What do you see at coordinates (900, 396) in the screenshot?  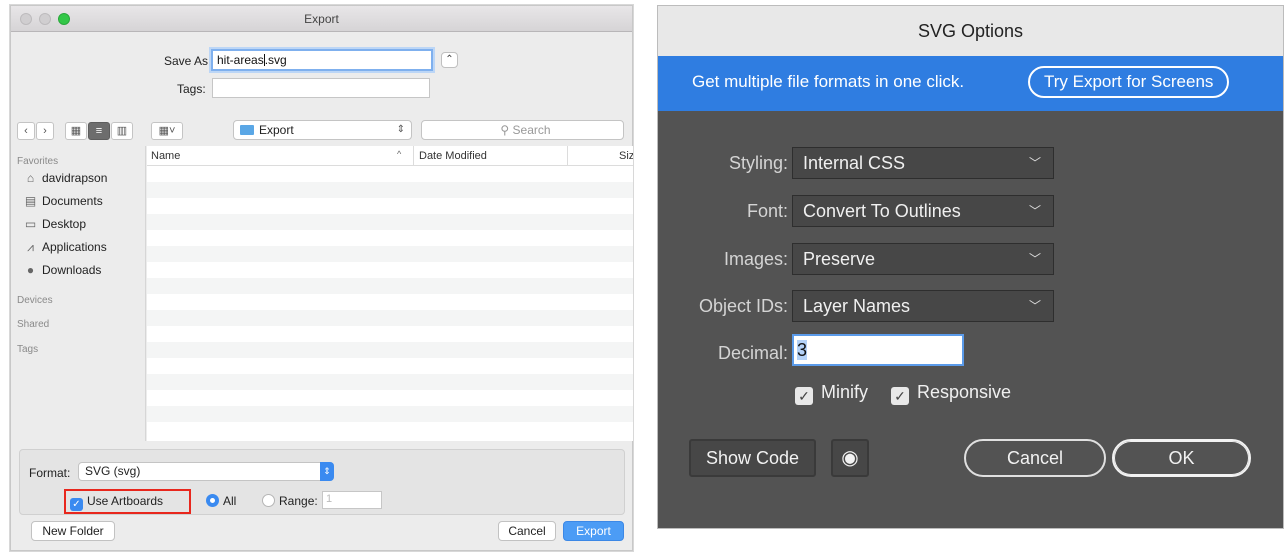 I see `checkmark-icon: ✓` at bounding box center [900, 396].